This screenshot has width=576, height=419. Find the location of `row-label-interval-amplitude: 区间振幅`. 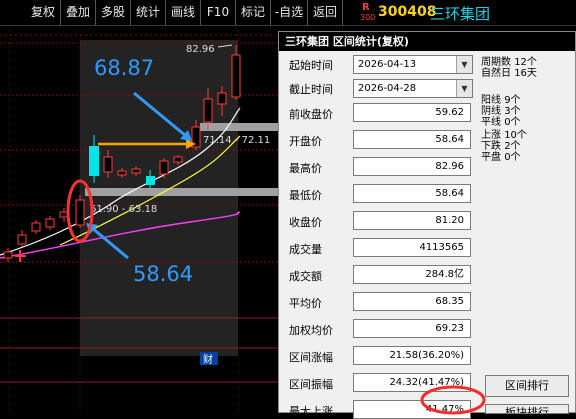

row-label-interval-amplitude: 区间振幅 is located at coordinates (311, 384).